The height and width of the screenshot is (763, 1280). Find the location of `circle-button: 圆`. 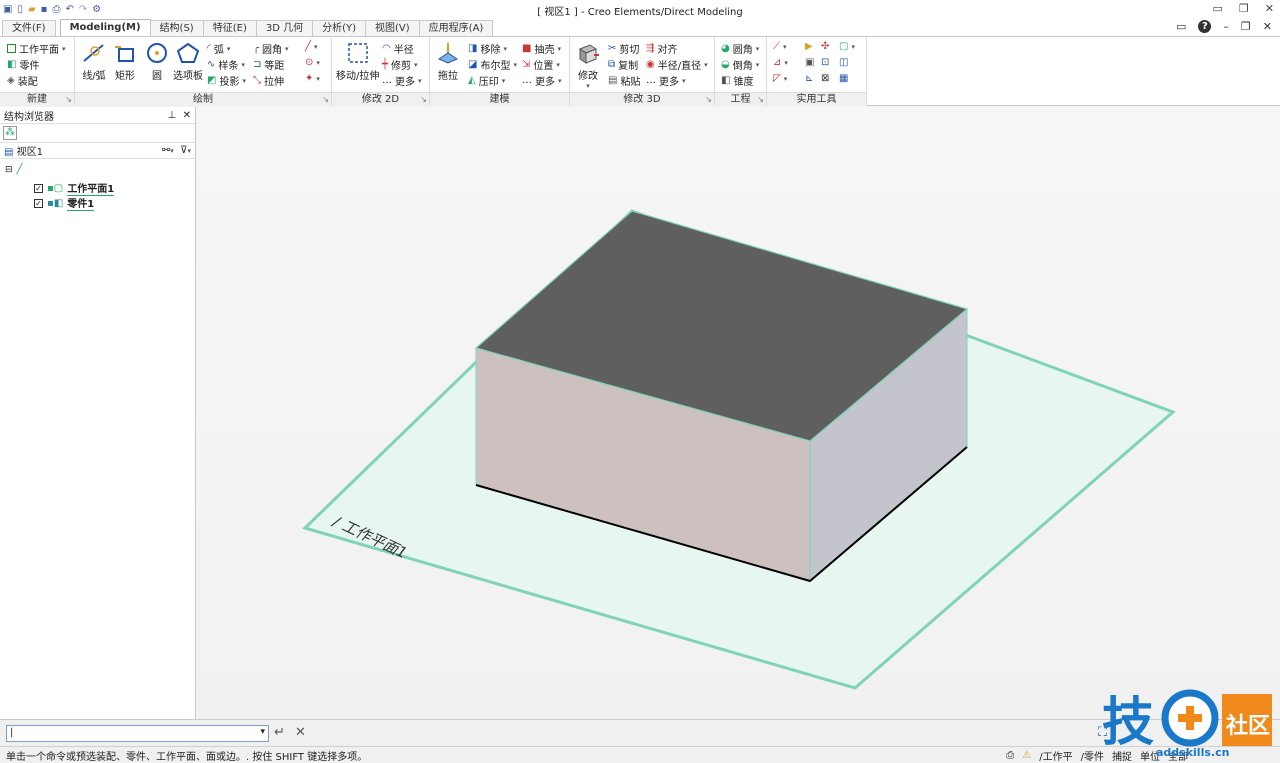

circle-button: 圆 is located at coordinates (157, 61).